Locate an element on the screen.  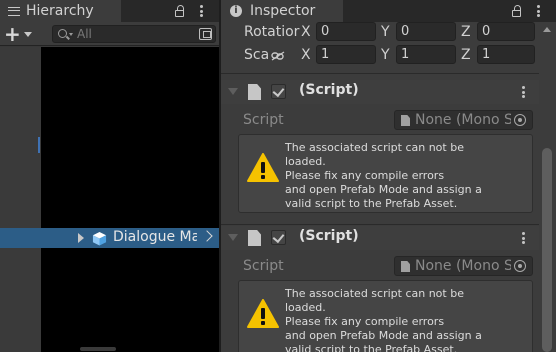
inspector-tab-label: Inspector is located at coordinates (283, 11).